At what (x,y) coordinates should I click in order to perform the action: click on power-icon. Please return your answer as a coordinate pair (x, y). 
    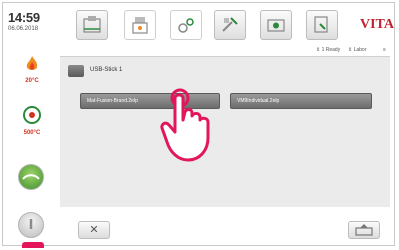
    Looking at the image, I should click on (31, 224).